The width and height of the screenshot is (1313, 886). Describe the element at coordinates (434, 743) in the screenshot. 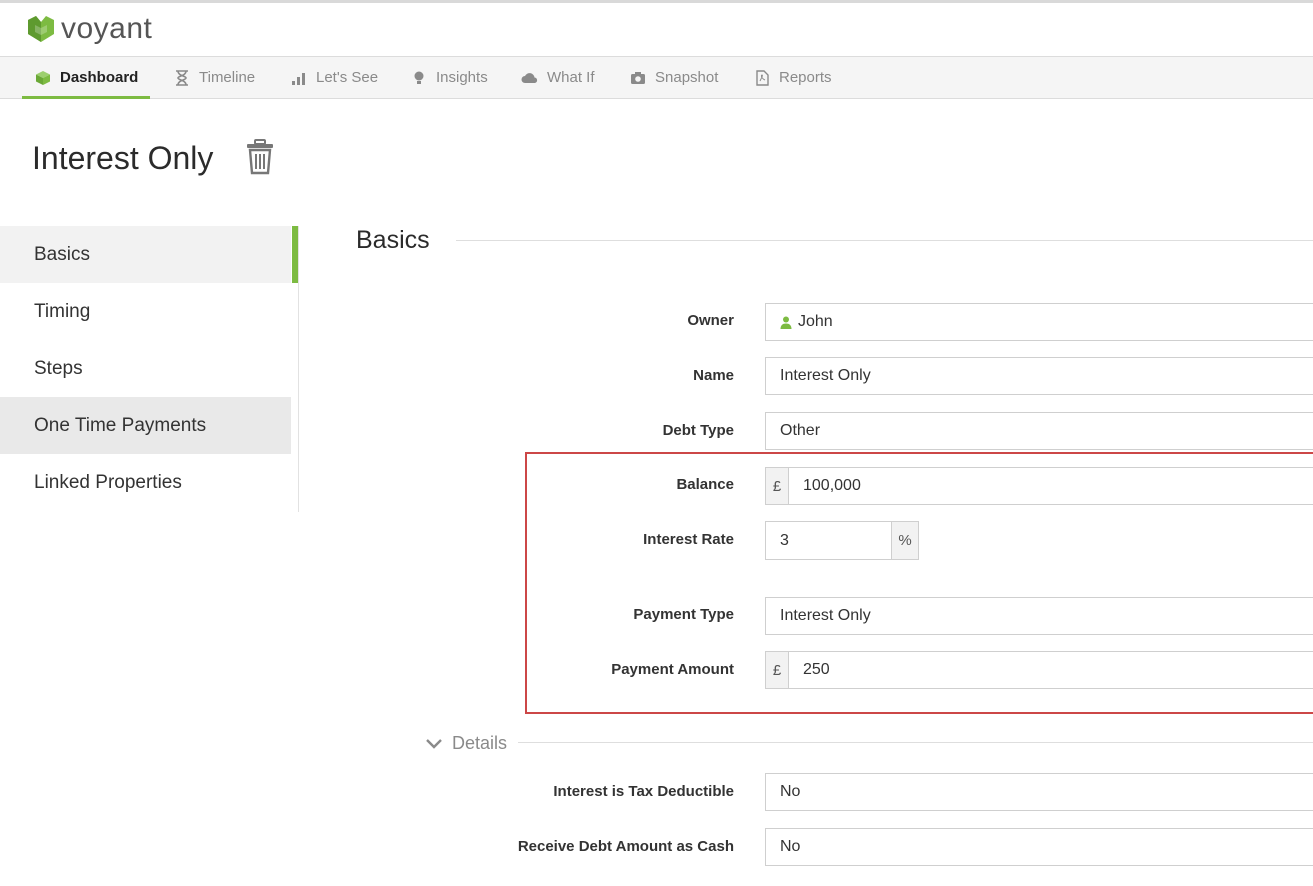

I see `chevron-down-icon` at that location.